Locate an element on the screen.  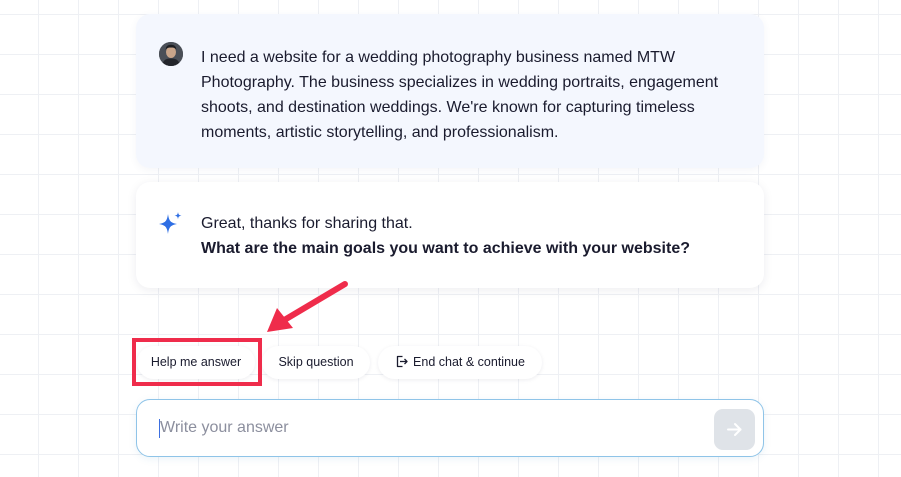
person-photo-icon is located at coordinates (171, 54).